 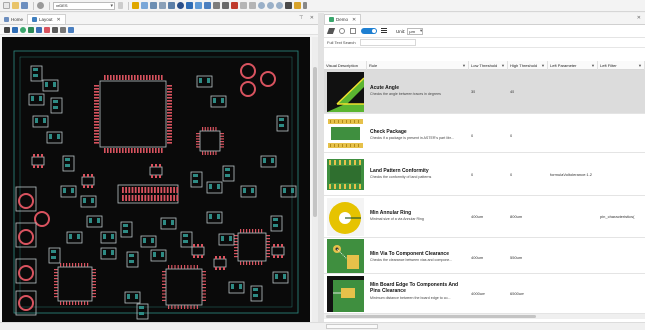 What do you see at coordinates (301, 18) in the screenshot?
I see `pin-icon: ⊤` at bounding box center [301, 18].